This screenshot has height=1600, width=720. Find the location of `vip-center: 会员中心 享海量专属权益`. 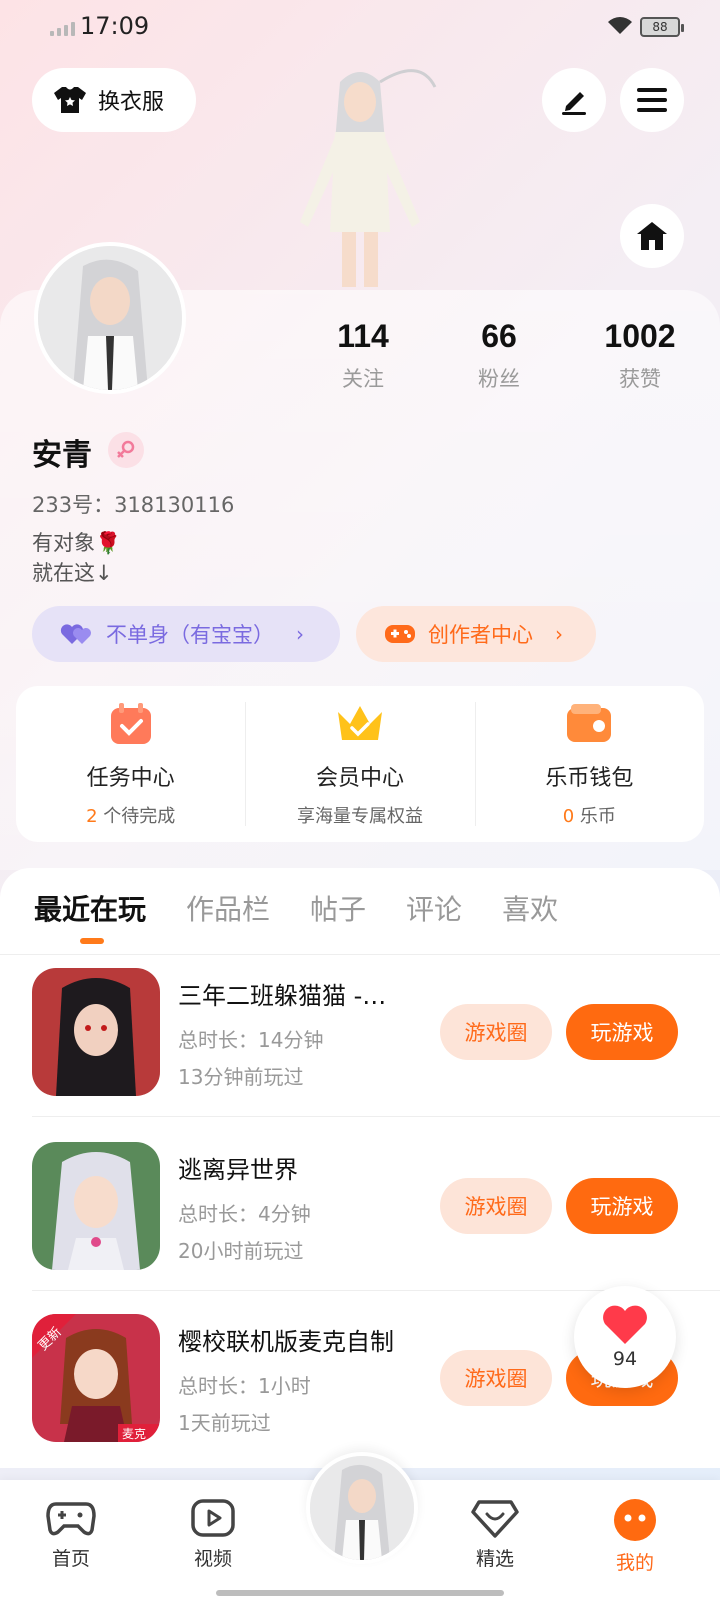

vip-center: 会员中心 享海量专属权益 is located at coordinates (359, 764).